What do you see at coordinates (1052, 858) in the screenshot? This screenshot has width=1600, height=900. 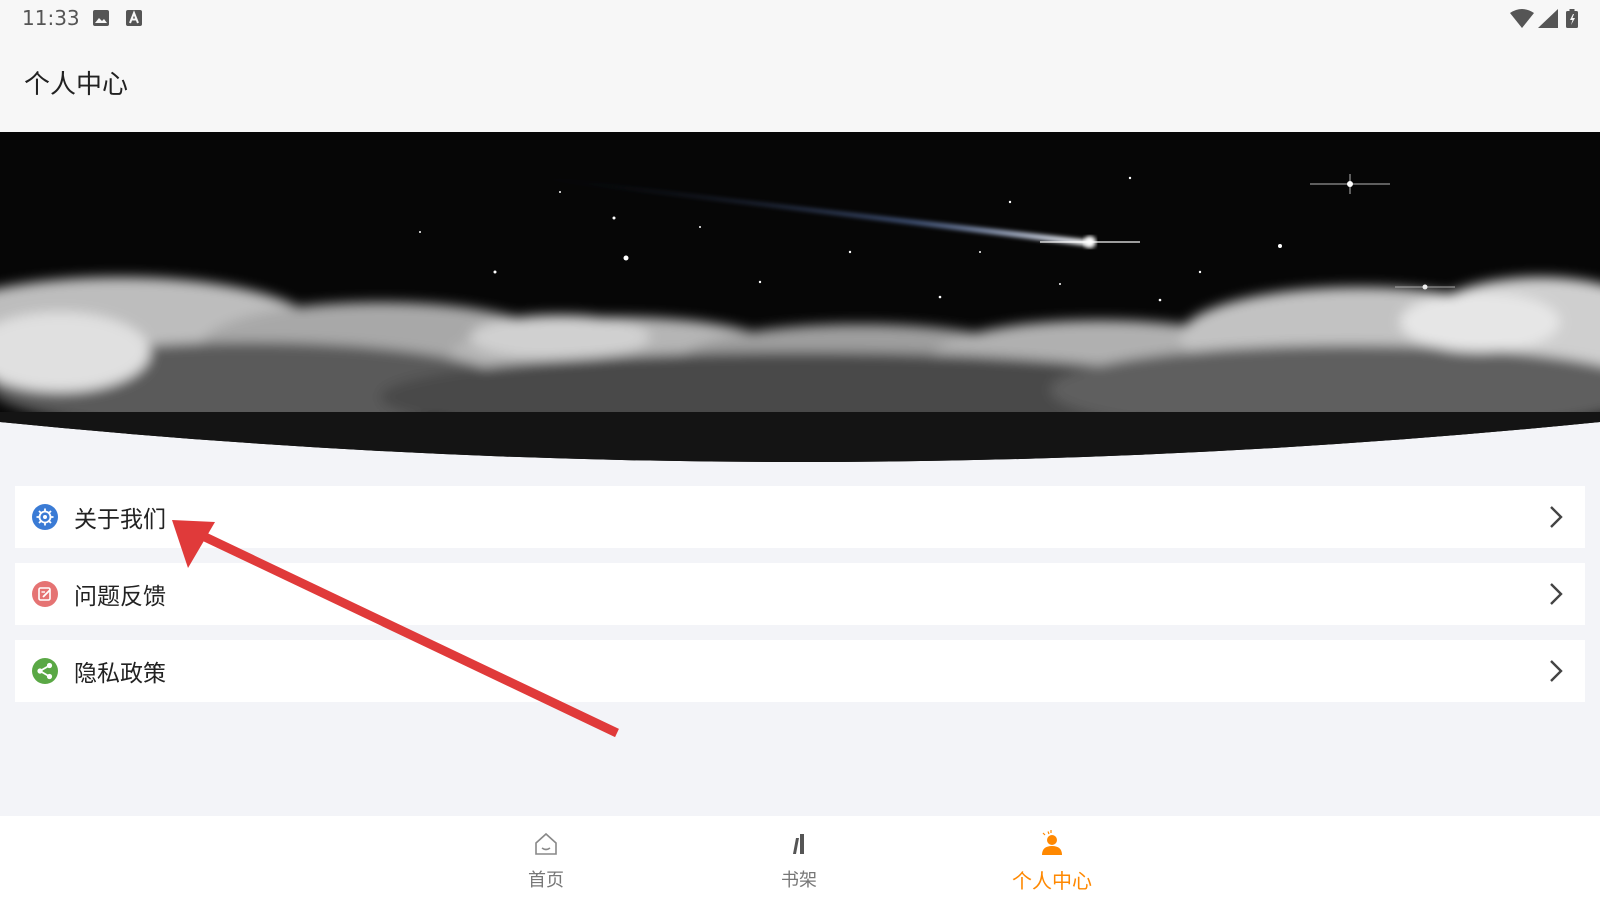 I see `tab-profile: 个人中心` at bounding box center [1052, 858].